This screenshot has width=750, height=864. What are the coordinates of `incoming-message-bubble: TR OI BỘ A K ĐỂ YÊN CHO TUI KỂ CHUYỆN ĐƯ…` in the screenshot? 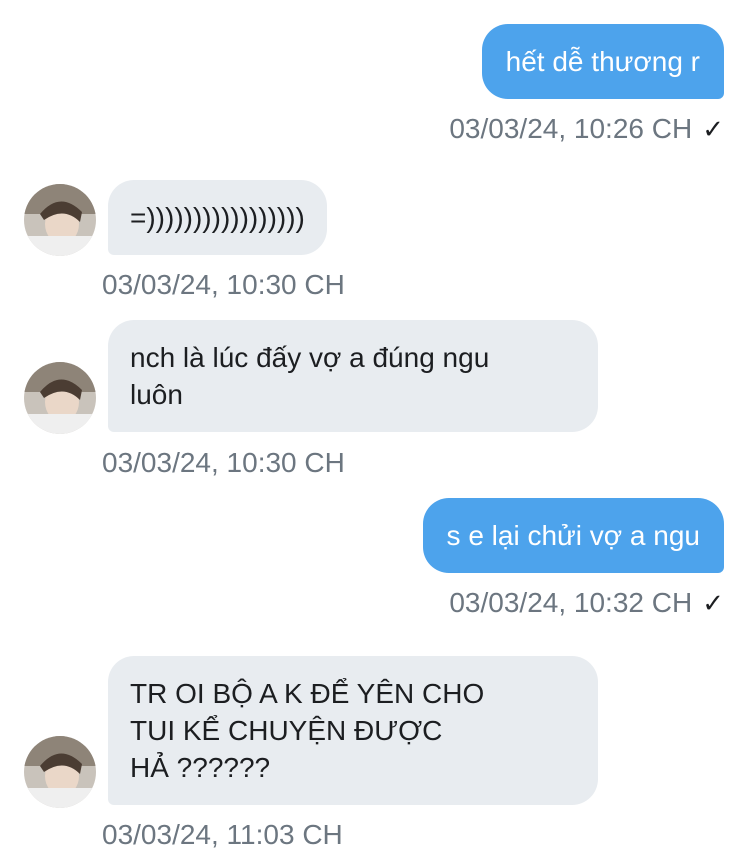 It's located at (353, 730).